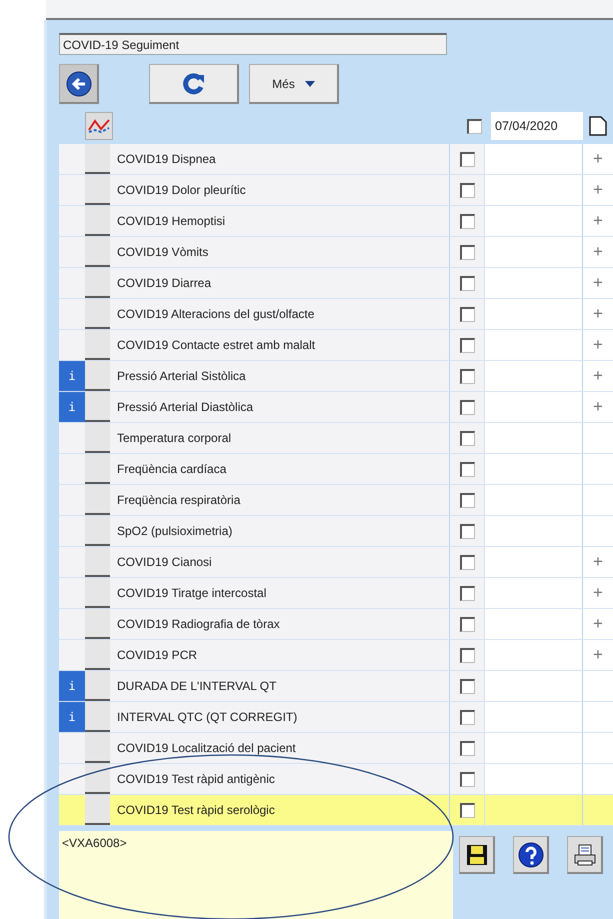 Image resolution: width=613 pixels, height=919 pixels. What do you see at coordinates (474, 126) in the screenshot?
I see `select-all-checkbox` at bounding box center [474, 126].